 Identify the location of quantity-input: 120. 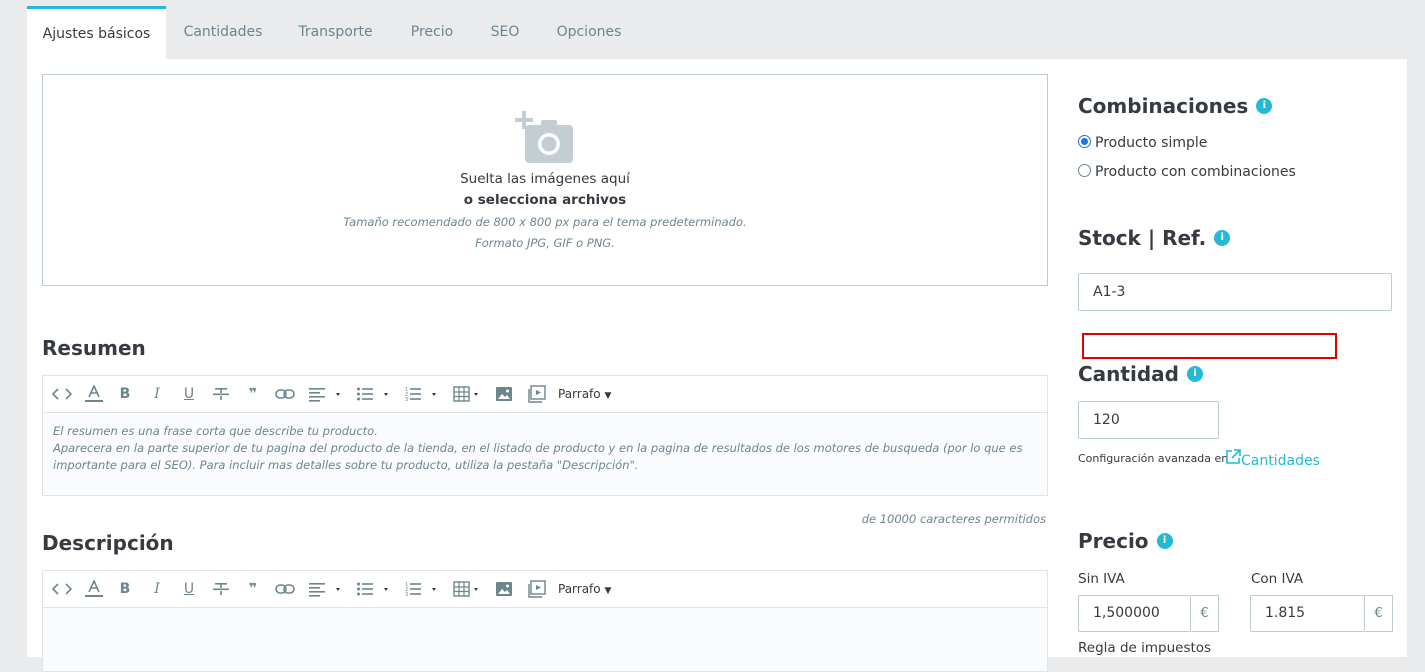
(1148, 420).